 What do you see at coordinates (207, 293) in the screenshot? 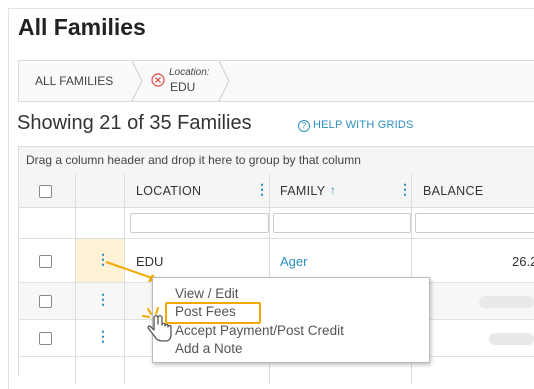
I see `menu-item-view-edit: View / Edit` at bounding box center [207, 293].